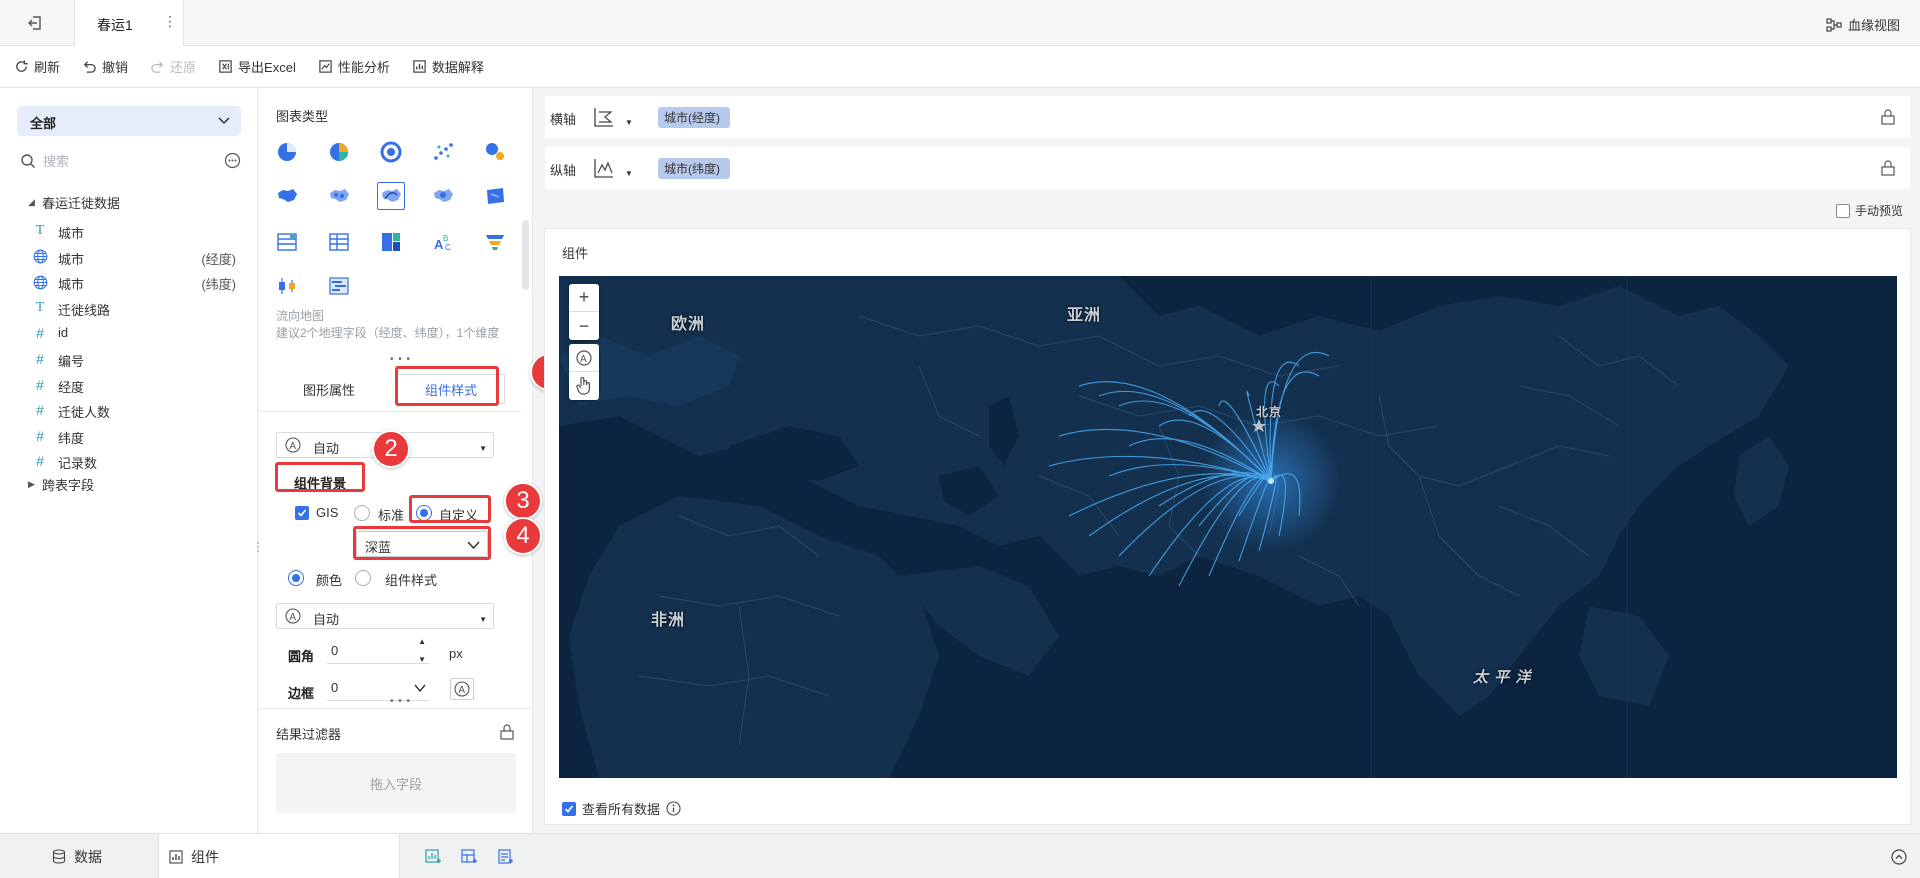 The image size is (1920, 878). I want to click on field-item: # id, so click(129, 333).